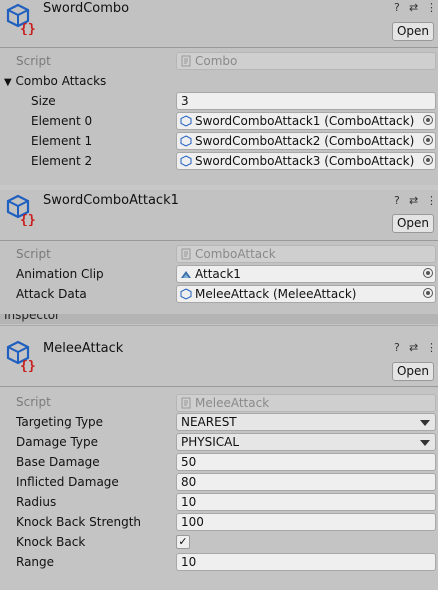  Describe the element at coordinates (306, 121) in the screenshot. I see `element-0-field: SwordComboAttack1 (ComboAttack)` at that location.